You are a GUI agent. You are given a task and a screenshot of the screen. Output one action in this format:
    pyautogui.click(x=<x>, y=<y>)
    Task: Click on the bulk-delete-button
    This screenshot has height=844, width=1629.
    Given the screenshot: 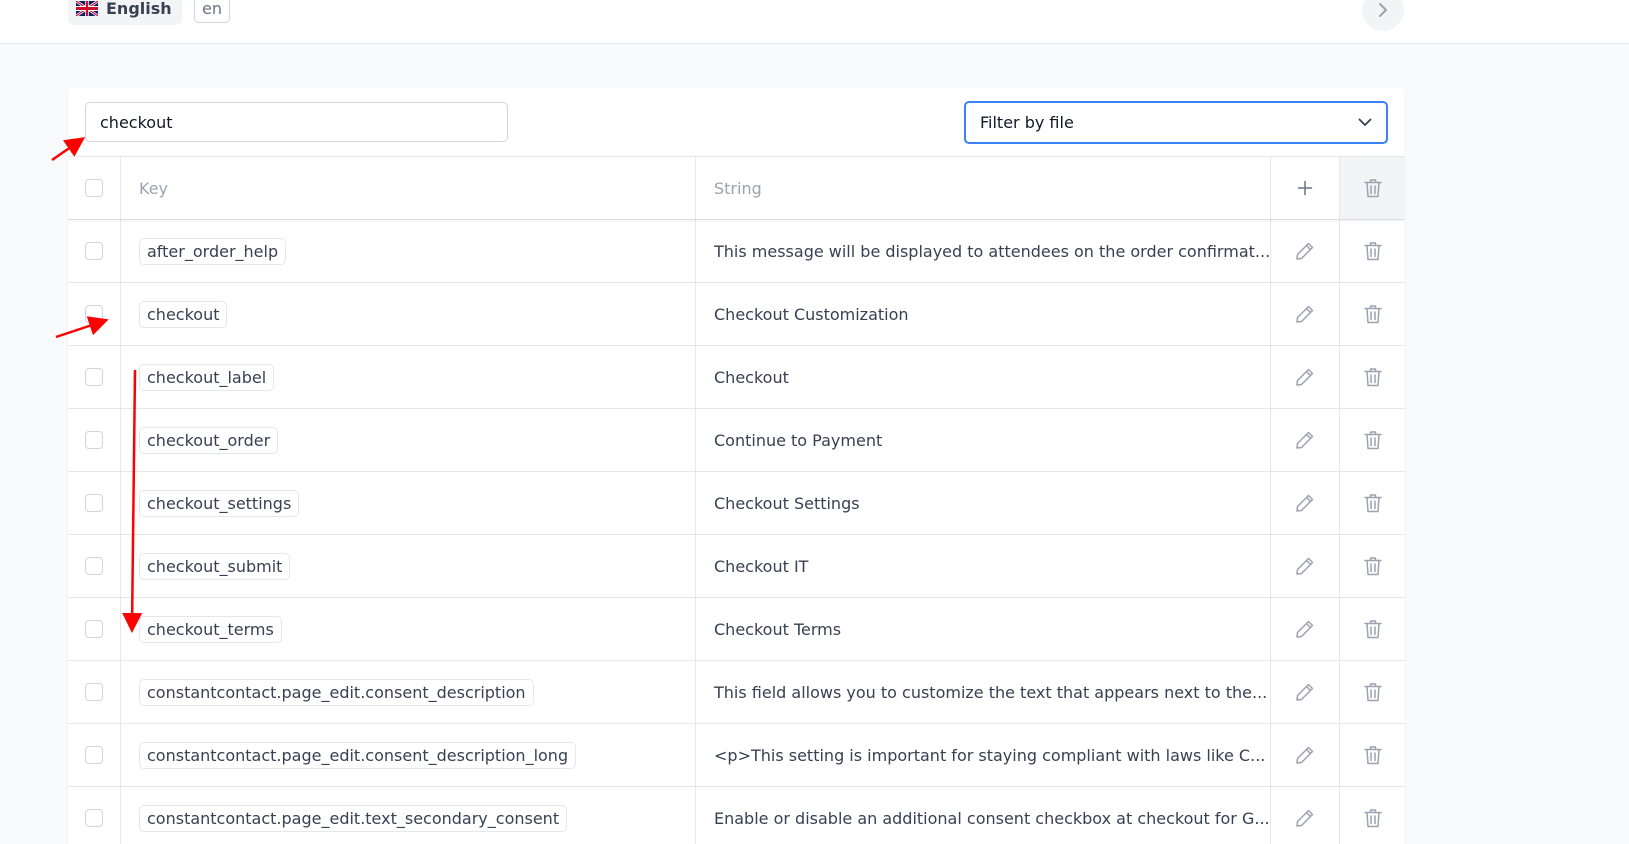 What is the action you would take?
    pyautogui.click(x=1372, y=188)
    